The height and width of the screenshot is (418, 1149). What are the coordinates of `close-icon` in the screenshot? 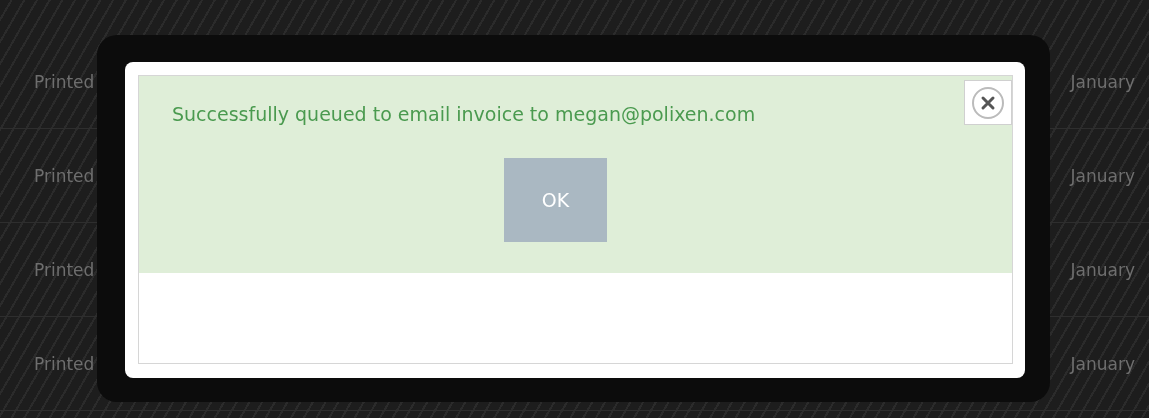 It's located at (988, 102).